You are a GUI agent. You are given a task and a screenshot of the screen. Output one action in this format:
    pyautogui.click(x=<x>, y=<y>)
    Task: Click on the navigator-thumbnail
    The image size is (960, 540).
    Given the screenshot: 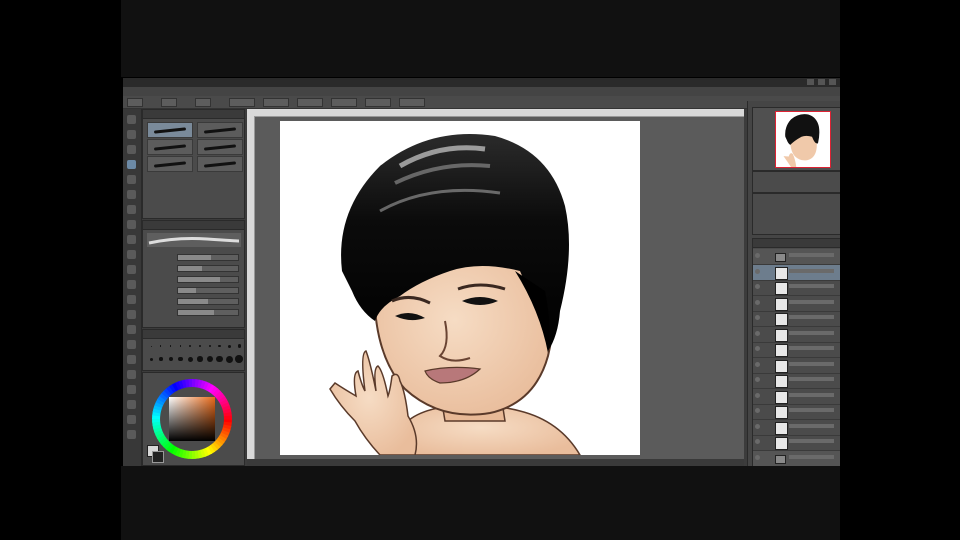 What is the action you would take?
    pyautogui.click(x=803, y=139)
    